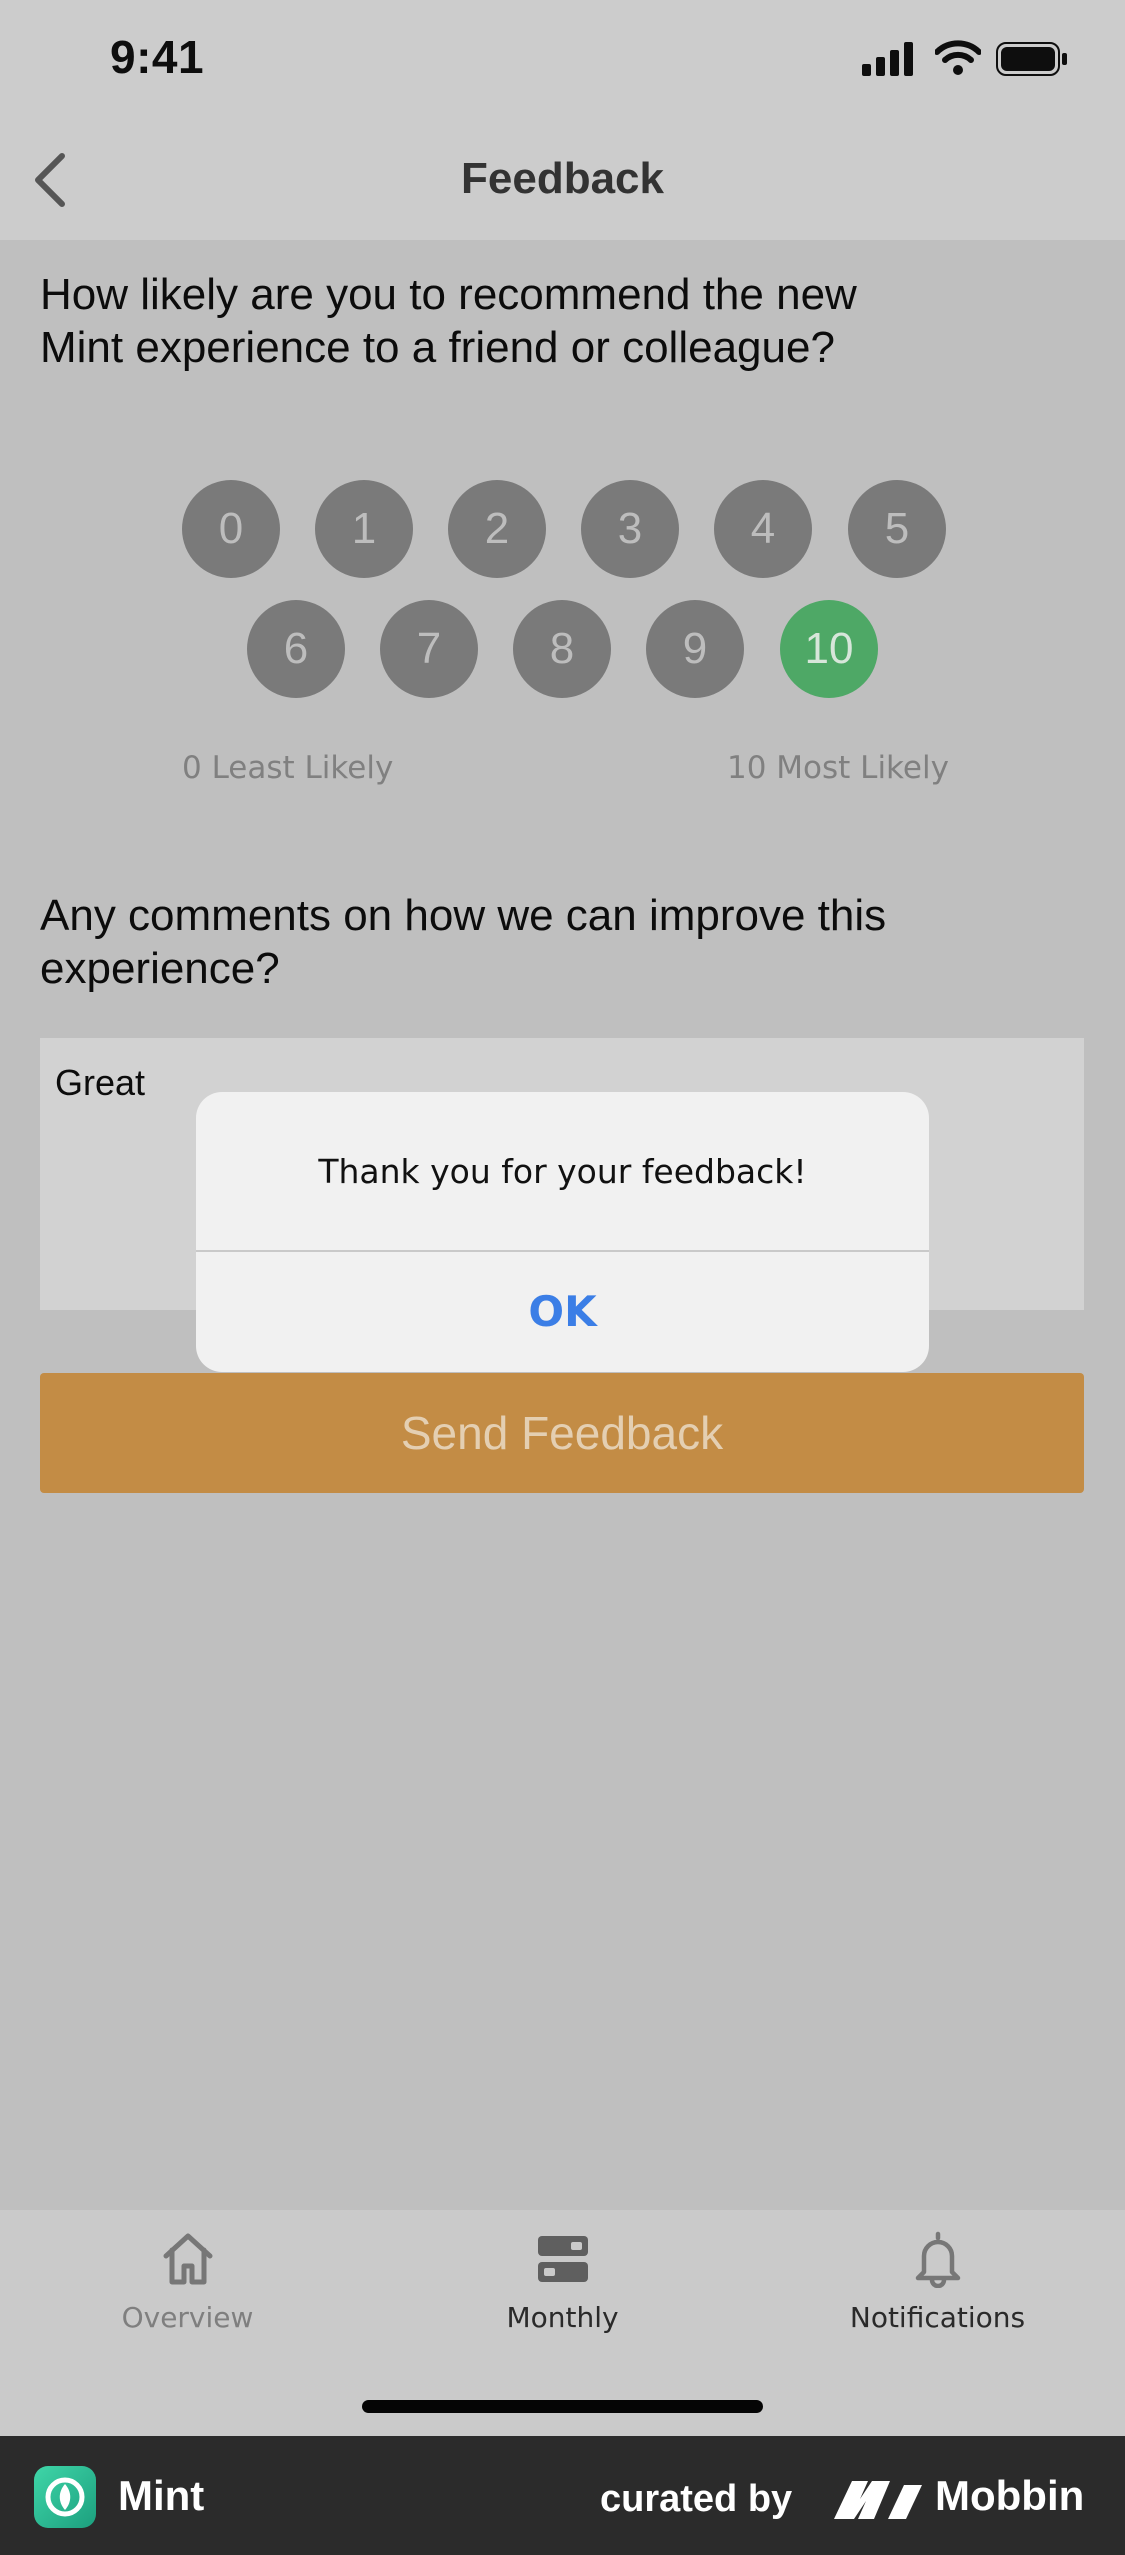 The image size is (1125, 2555). Describe the element at coordinates (157, 57) in the screenshot. I see `status-time: 9:41` at that location.